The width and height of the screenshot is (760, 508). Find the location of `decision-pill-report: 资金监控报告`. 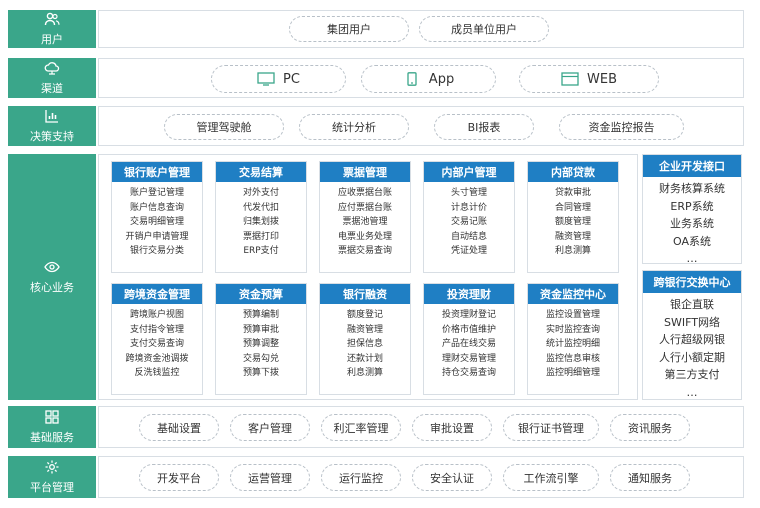

decision-pill-report: 资金监控报告 is located at coordinates (621, 127).